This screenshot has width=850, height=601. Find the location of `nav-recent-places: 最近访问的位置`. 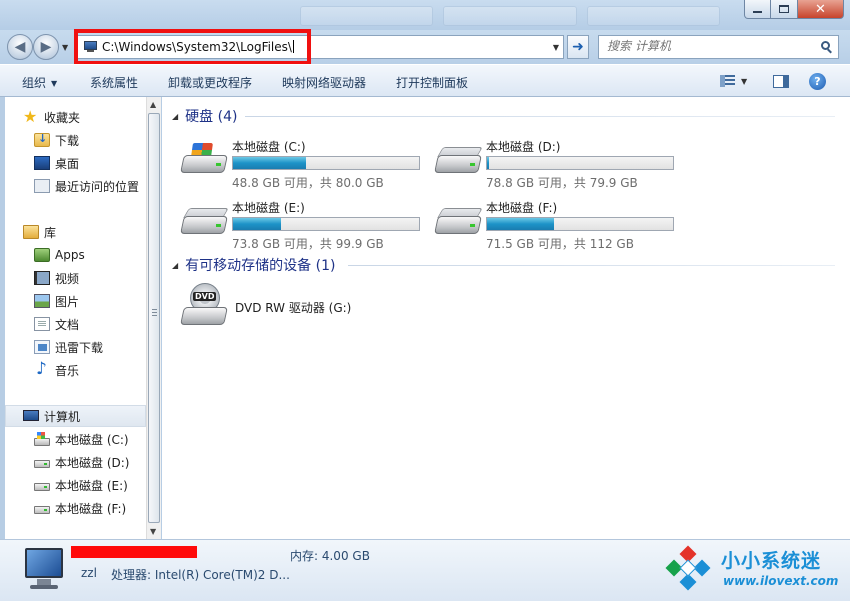

nav-recent-places: 最近访问的位置 is located at coordinates (75, 186).